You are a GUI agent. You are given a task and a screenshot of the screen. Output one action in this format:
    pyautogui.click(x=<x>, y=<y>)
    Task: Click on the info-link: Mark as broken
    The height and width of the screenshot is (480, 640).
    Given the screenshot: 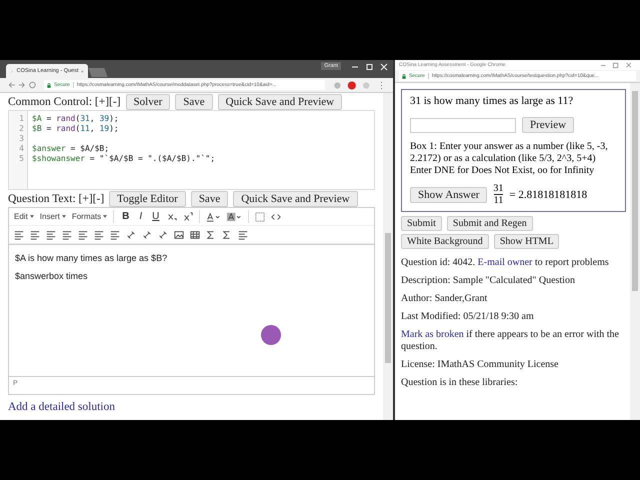 What is the action you would take?
    pyautogui.click(x=432, y=334)
    